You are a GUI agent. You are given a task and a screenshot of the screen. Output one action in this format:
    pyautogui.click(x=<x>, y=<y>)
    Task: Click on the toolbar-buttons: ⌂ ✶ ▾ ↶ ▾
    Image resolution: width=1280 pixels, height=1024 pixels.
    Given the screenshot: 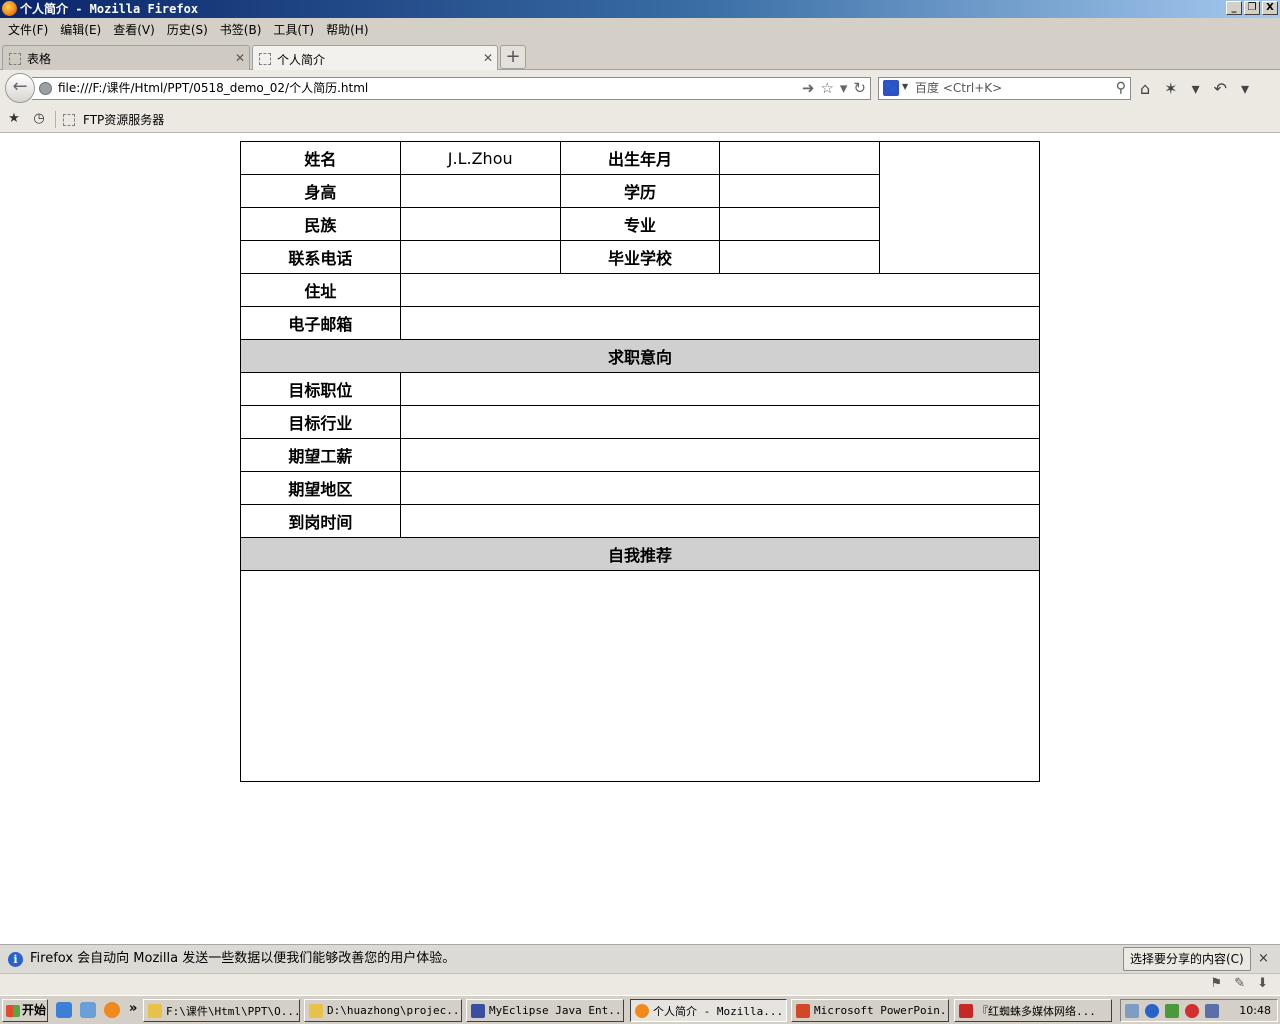 What is the action you would take?
    pyautogui.click(x=1194, y=88)
    